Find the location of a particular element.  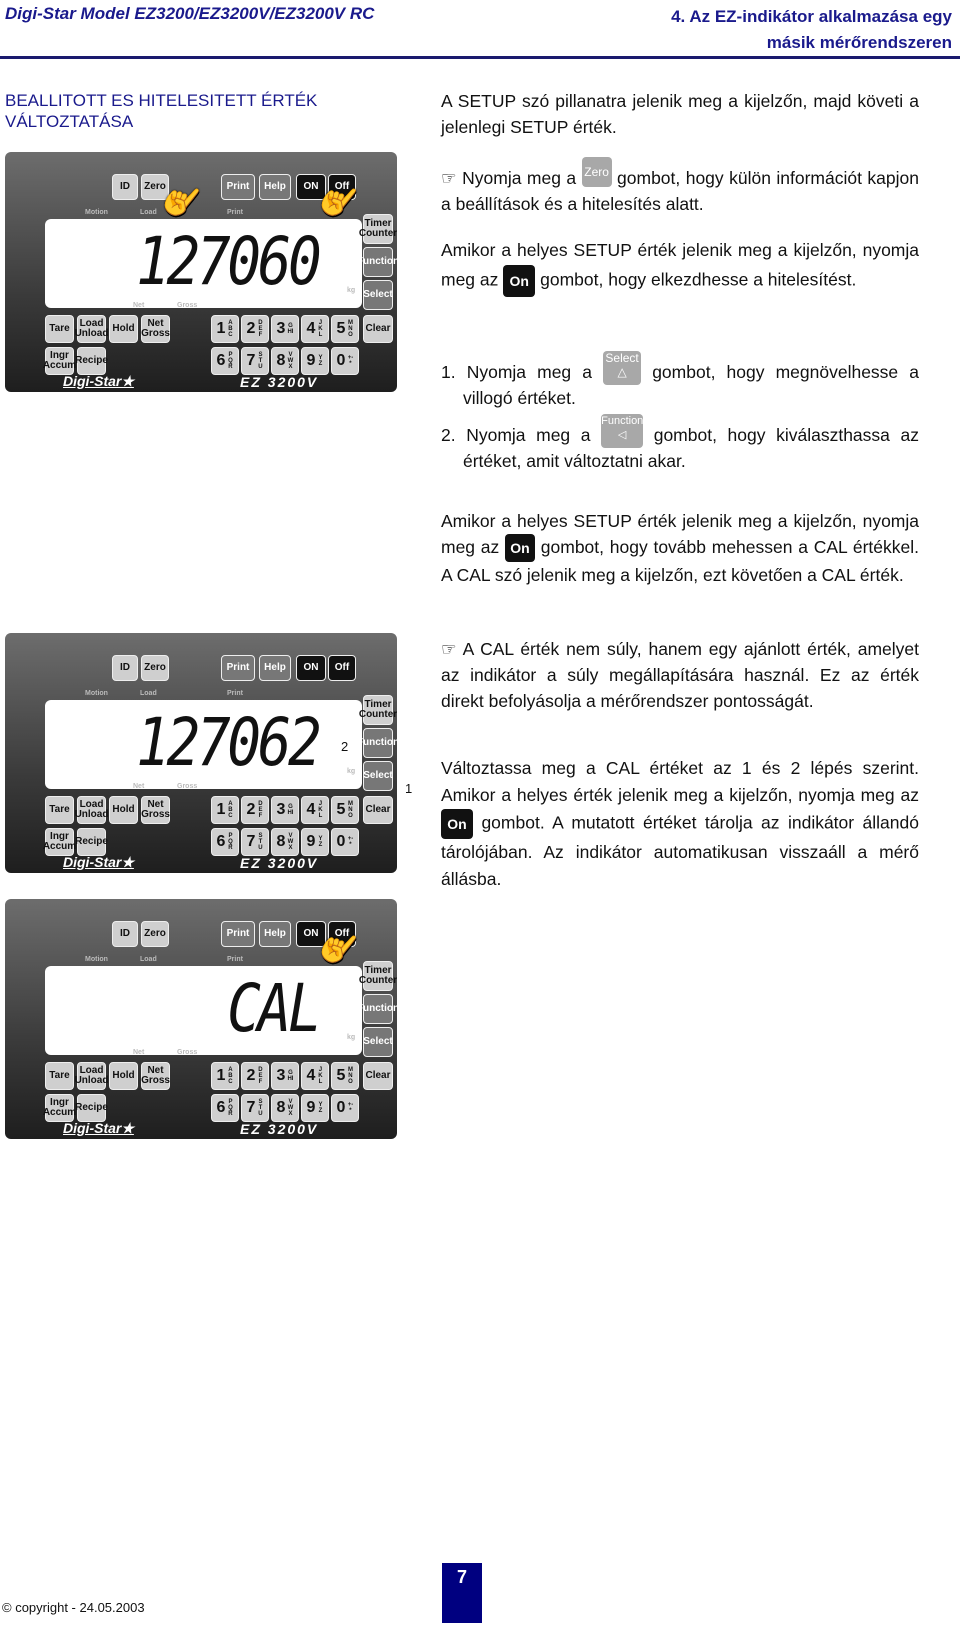

key-off: Off is located at coordinates (342, 668).